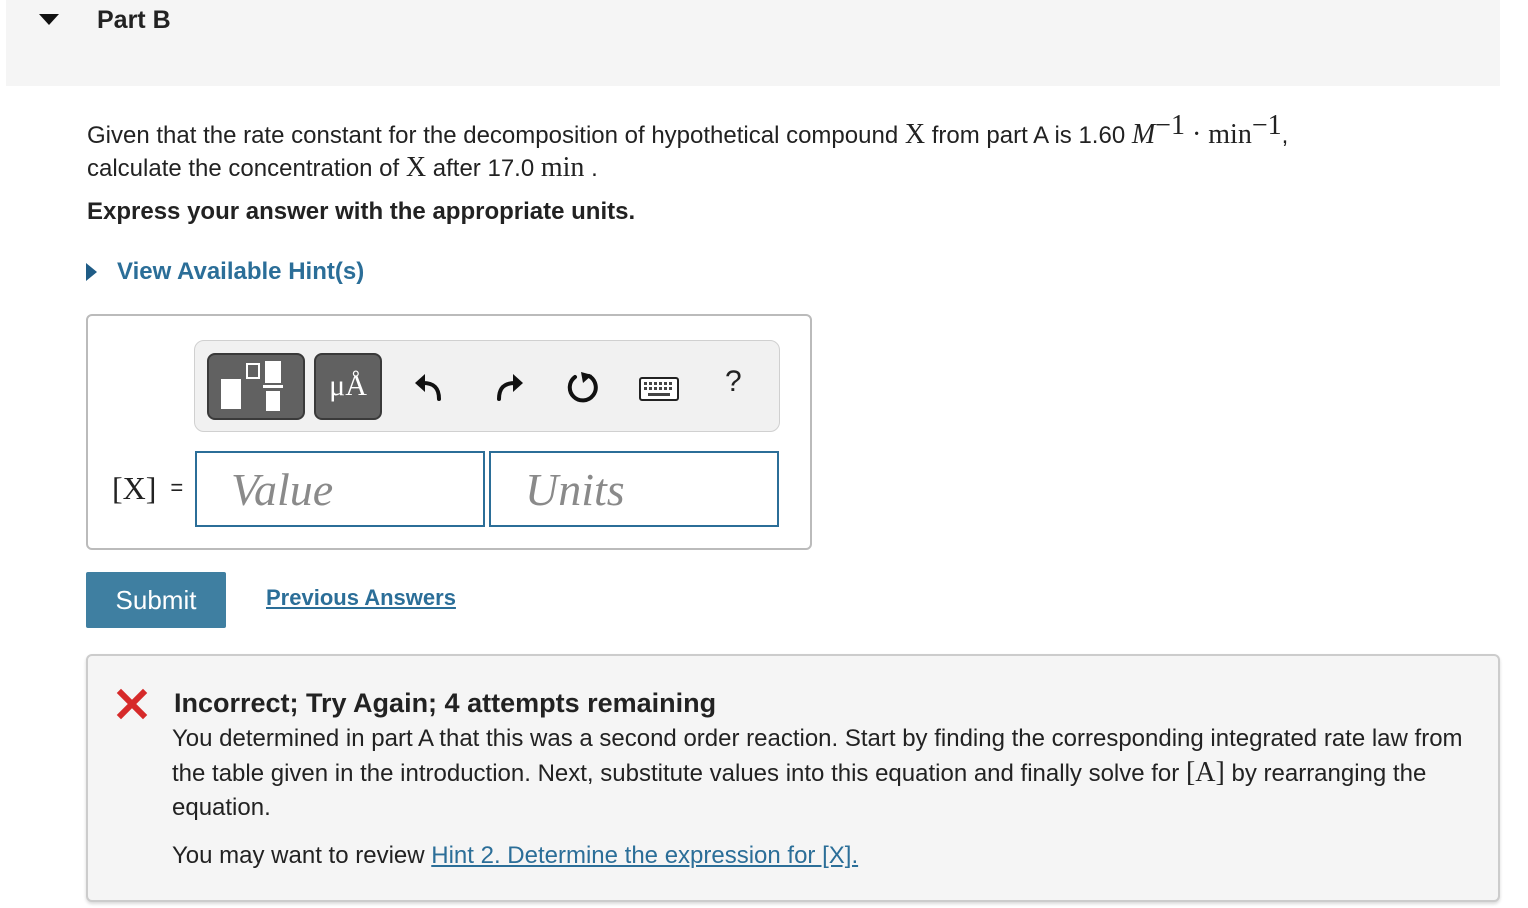  I want to click on answer-box: μÅ ? [X] =, so click(449, 432).